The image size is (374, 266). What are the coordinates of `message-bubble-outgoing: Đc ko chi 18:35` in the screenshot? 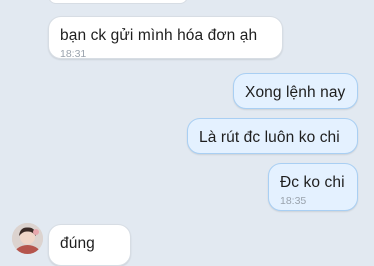 It's located at (313, 187).